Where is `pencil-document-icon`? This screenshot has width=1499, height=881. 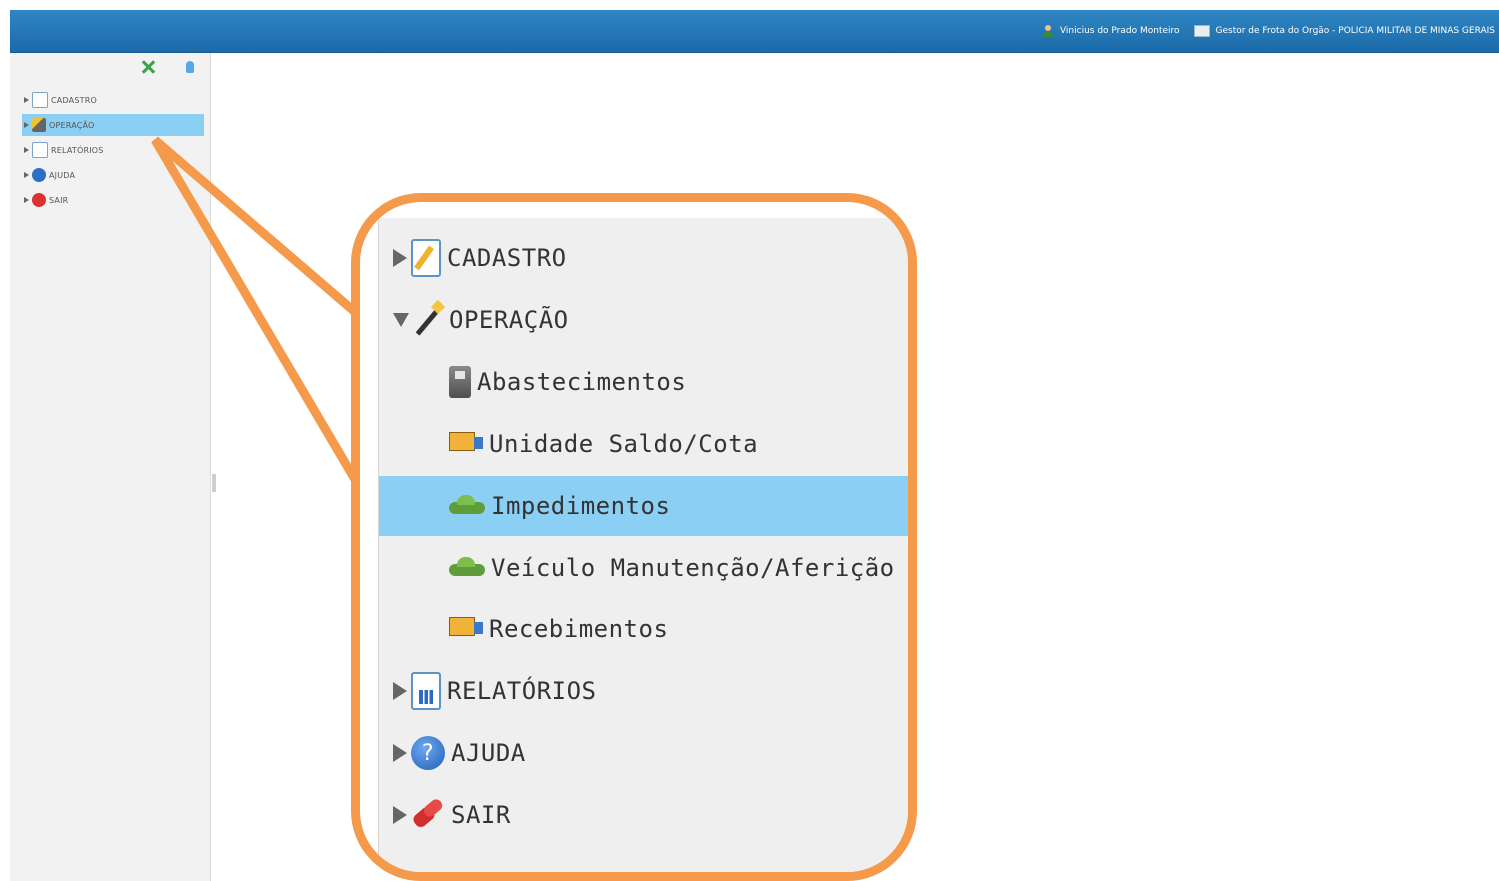
pencil-document-icon is located at coordinates (426, 258).